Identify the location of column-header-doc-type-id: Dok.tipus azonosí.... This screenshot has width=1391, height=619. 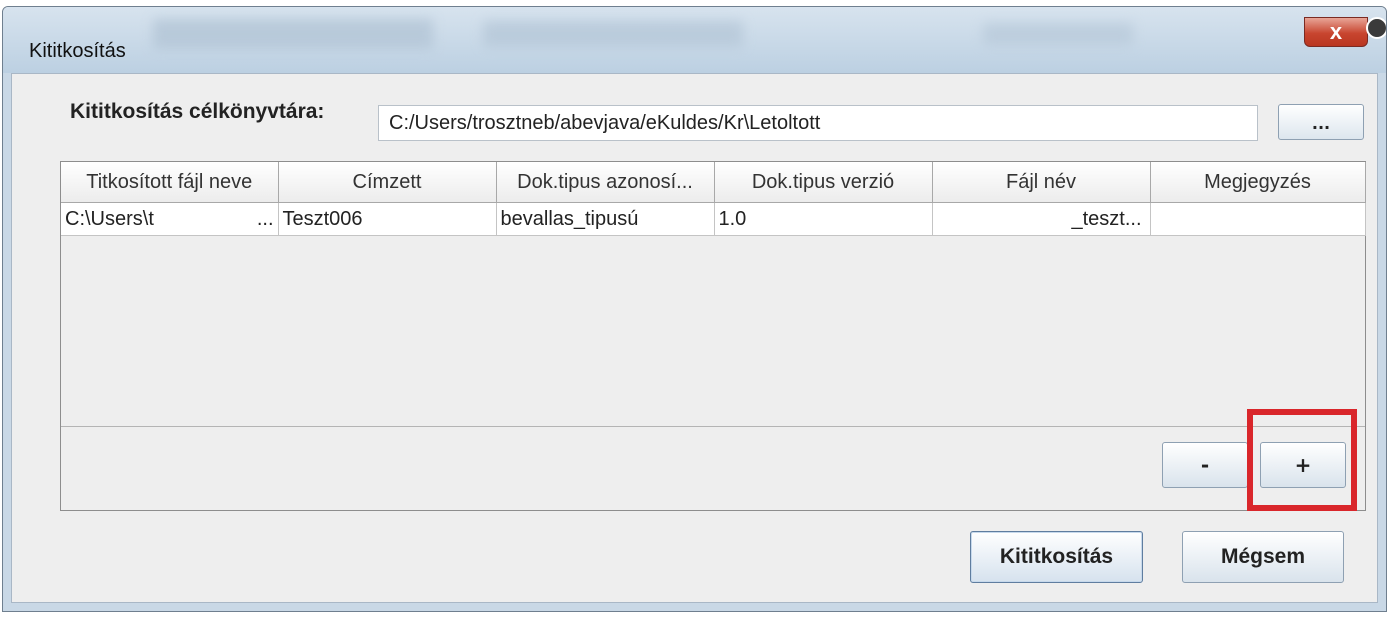
(605, 182).